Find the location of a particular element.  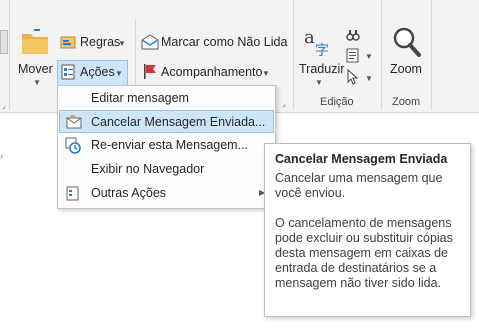

acoes-button: Ações ▼ is located at coordinates (92, 73).